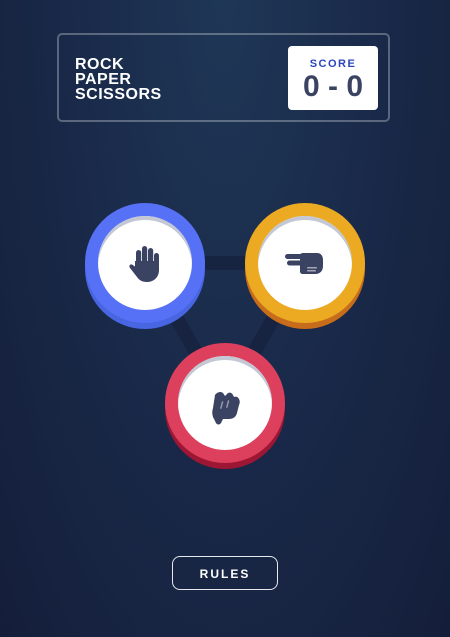 The height and width of the screenshot is (637, 450). I want to click on rock-token, so click(225, 406).